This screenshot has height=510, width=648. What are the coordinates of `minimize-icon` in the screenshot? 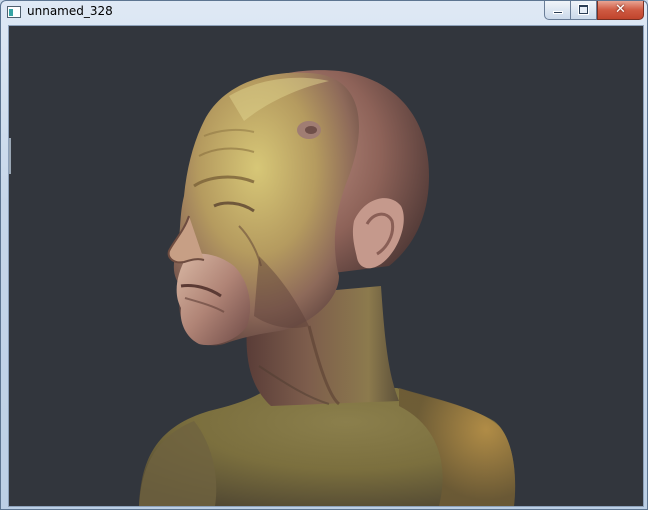 It's located at (558, 12).